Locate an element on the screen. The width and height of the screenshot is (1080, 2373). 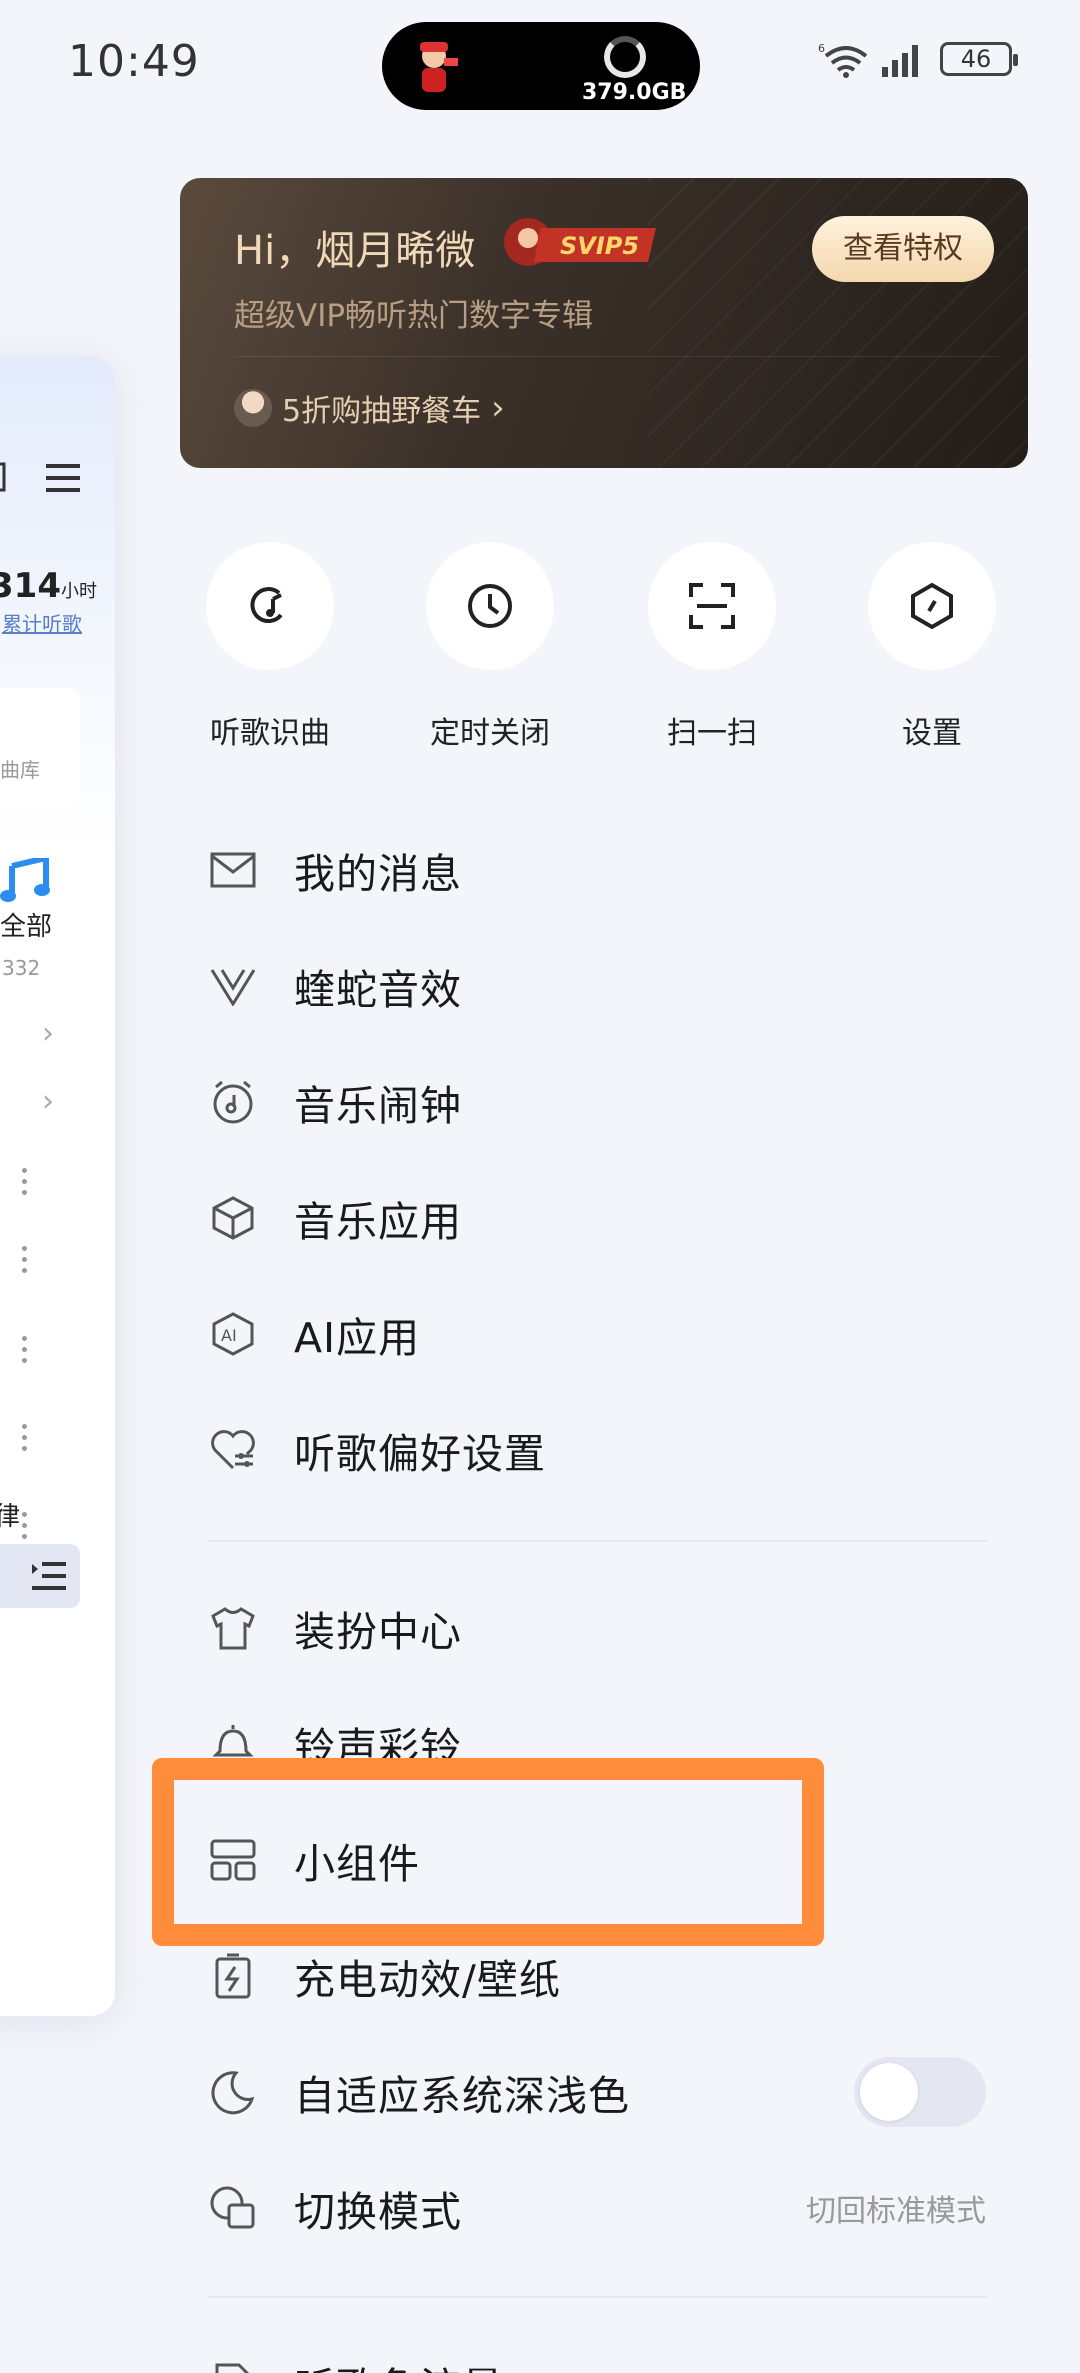
menu-item-data-free: 听歌免流量 is located at coordinates (604, 2353).